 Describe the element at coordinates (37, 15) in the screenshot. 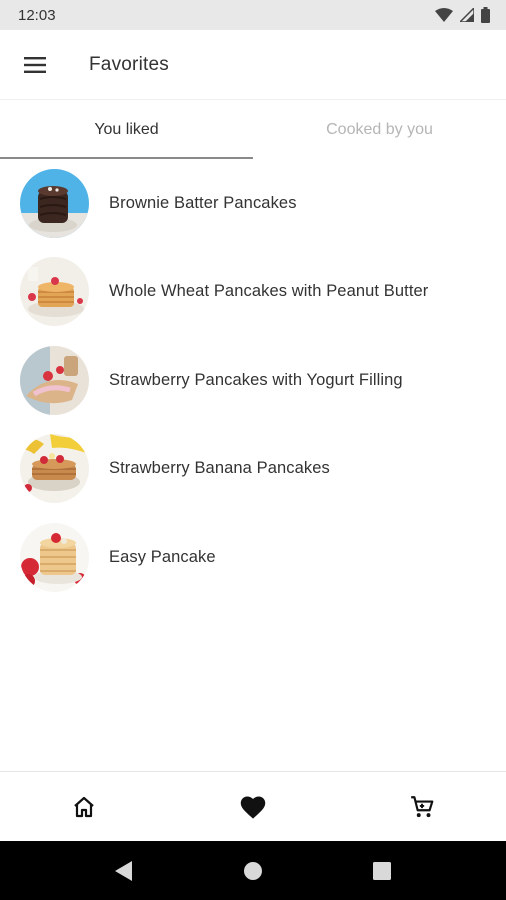

I see `status-time: 12:03` at that location.